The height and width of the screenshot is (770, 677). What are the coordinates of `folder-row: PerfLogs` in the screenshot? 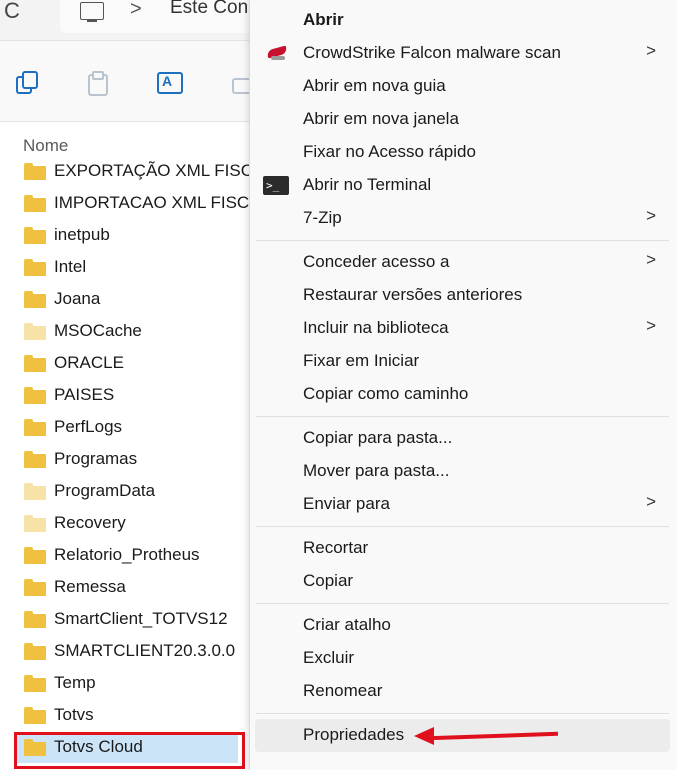 It's located at (125, 428).